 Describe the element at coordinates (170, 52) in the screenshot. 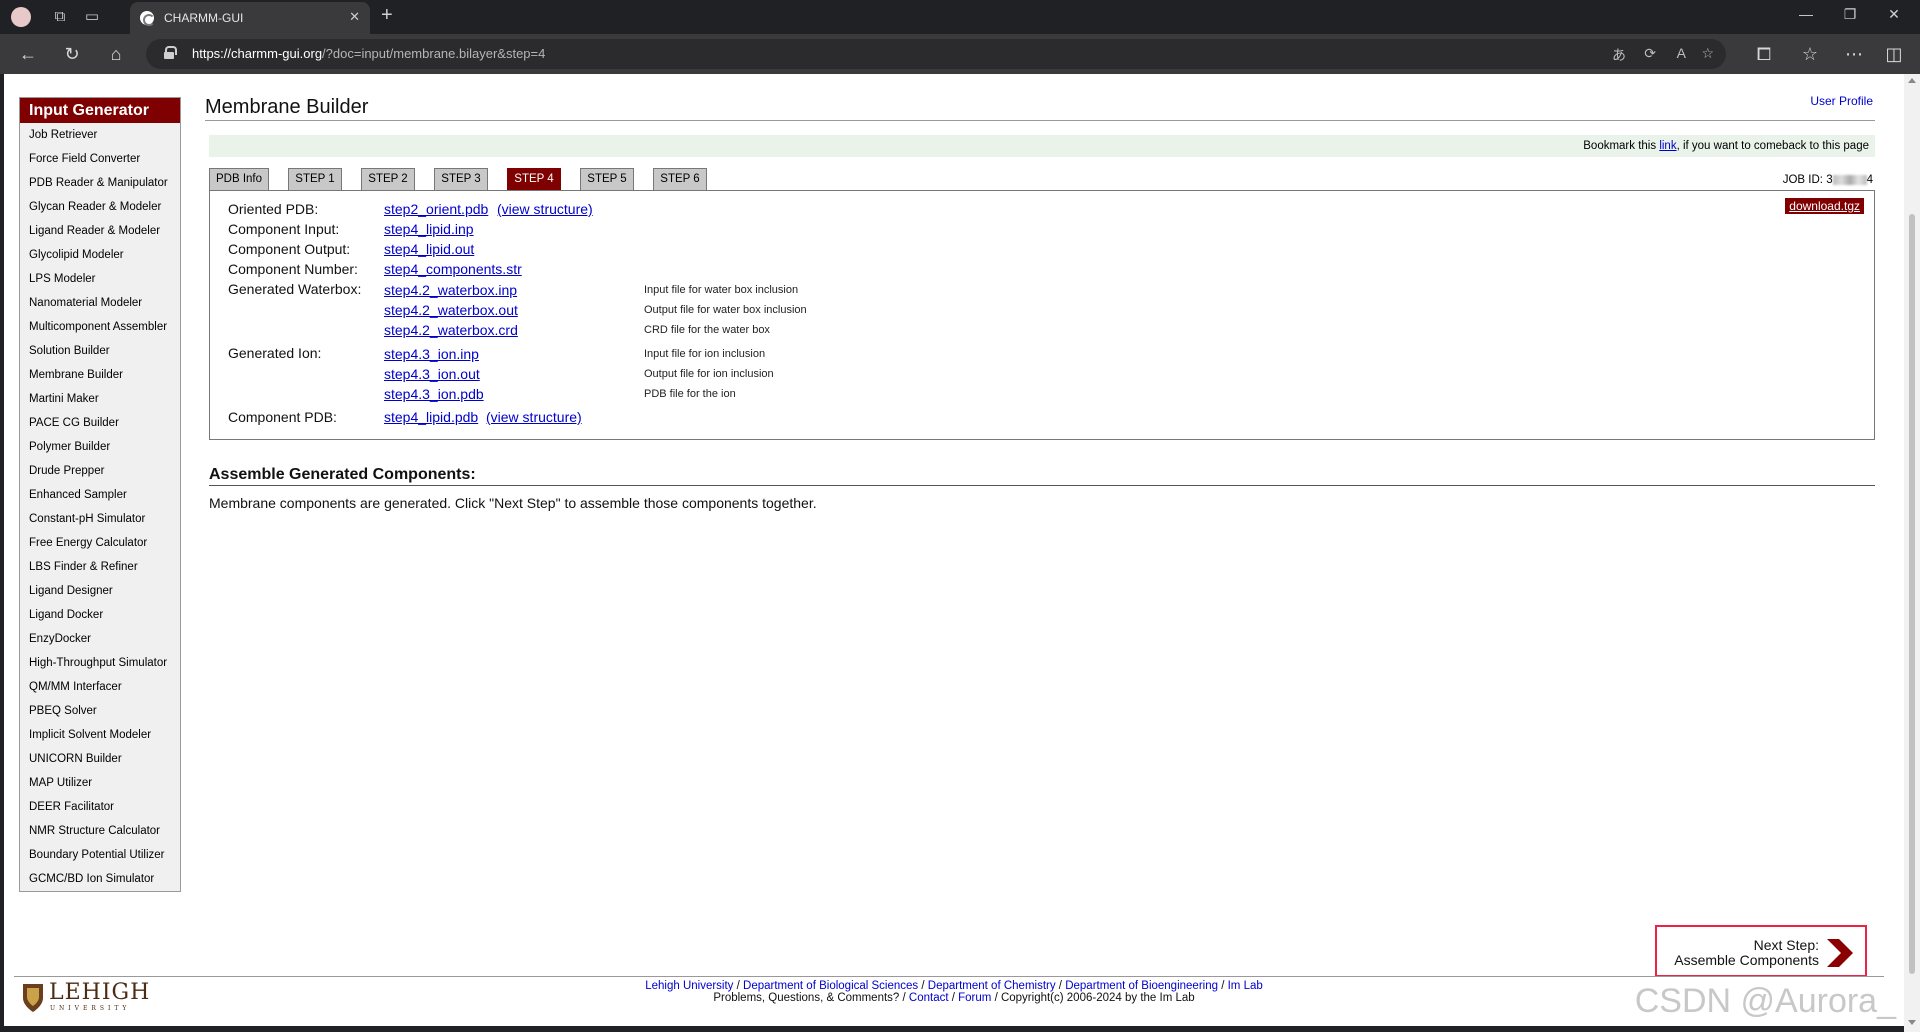

I see `lock-icon` at that location.